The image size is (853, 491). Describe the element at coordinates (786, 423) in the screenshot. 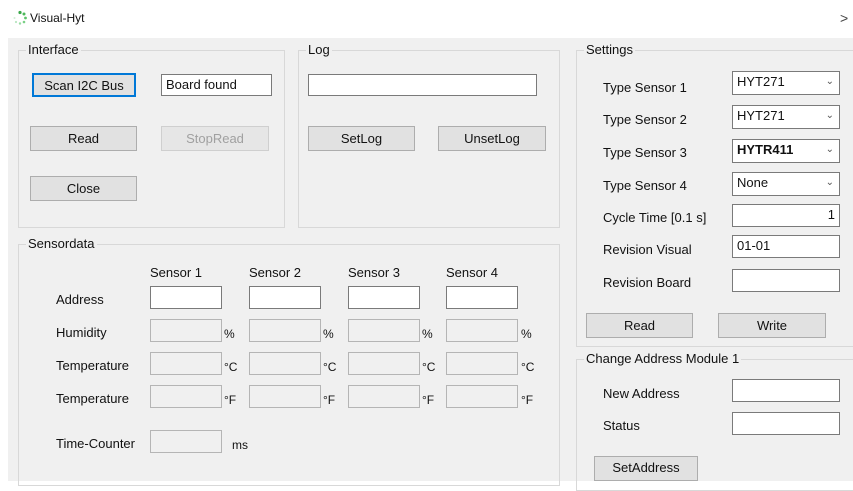

I see `status-field` at that location.